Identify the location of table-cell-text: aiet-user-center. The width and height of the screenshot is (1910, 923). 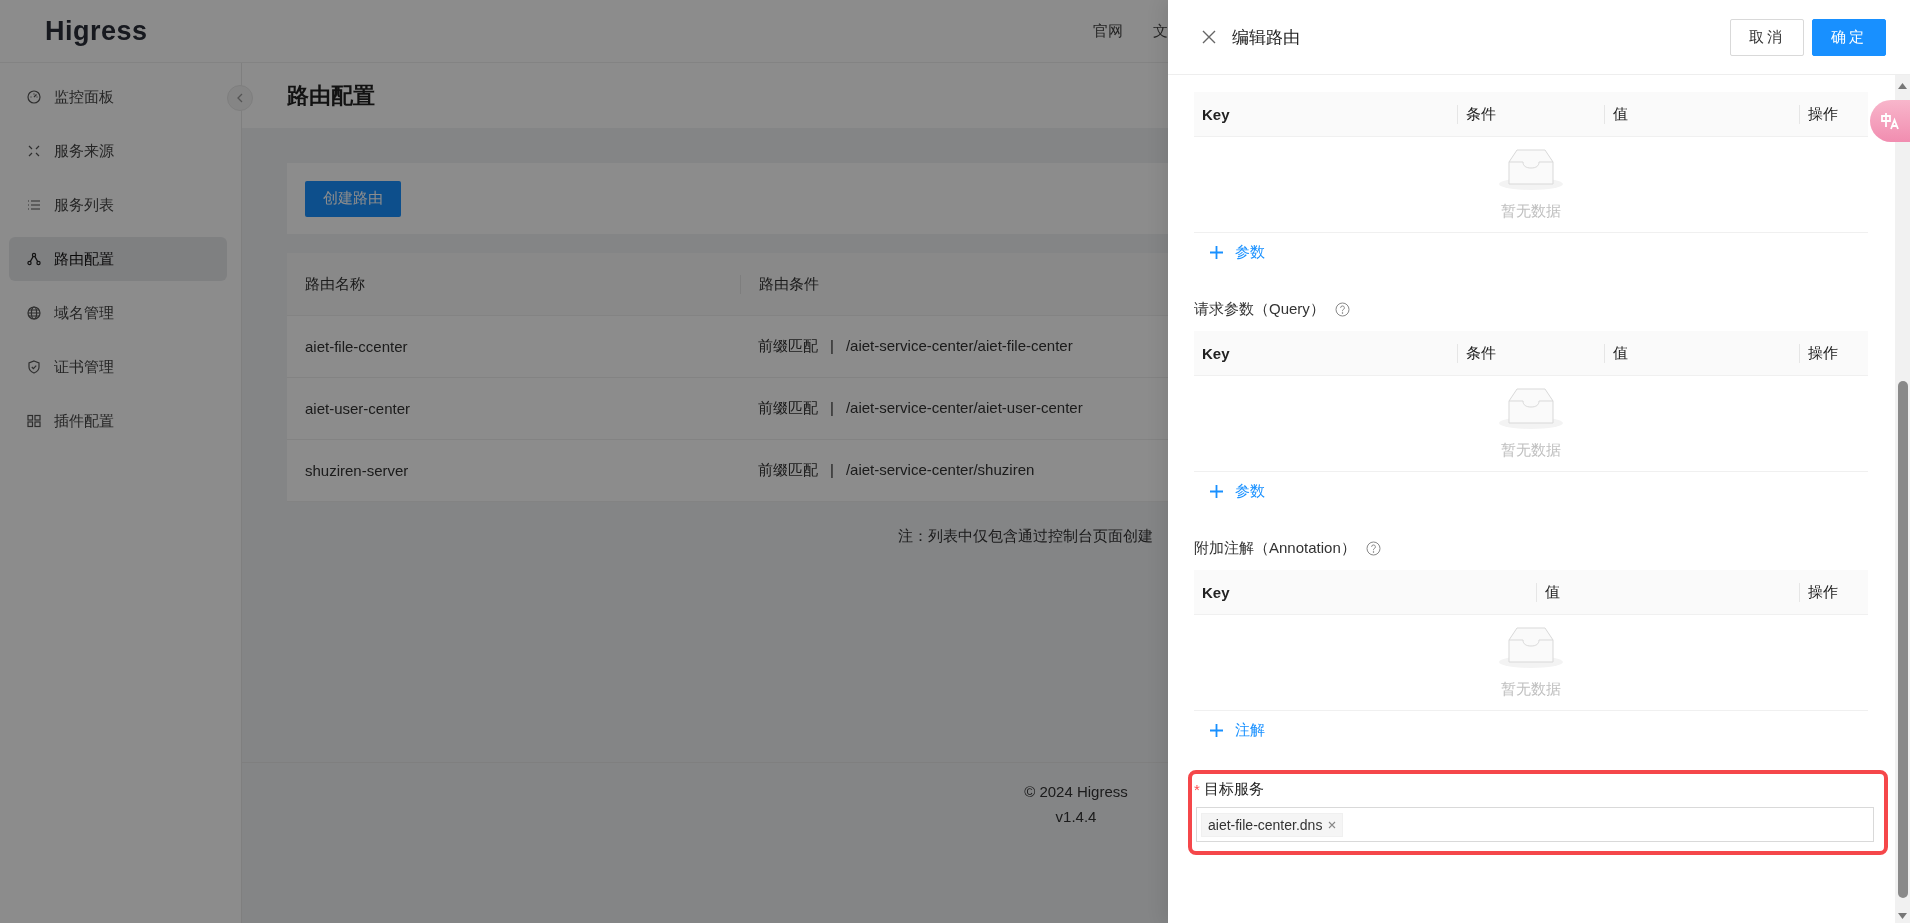
(358, 408).